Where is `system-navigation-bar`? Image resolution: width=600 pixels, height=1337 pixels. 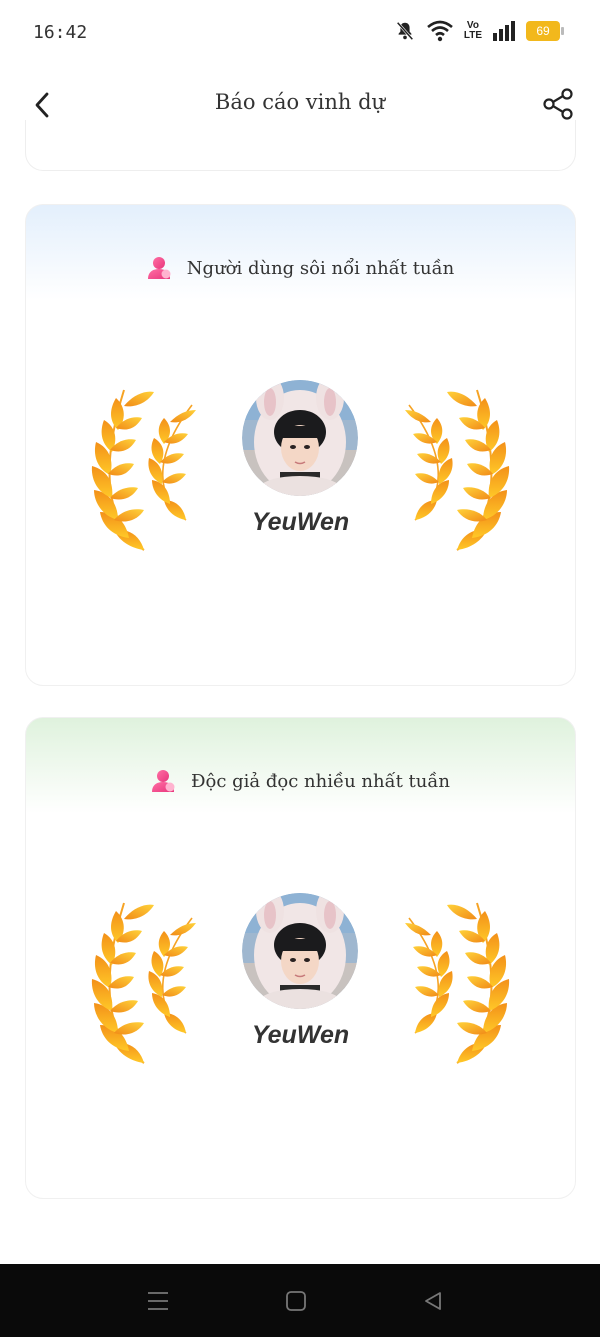 system-navigation-bar is located at coordinates (300, 1300).